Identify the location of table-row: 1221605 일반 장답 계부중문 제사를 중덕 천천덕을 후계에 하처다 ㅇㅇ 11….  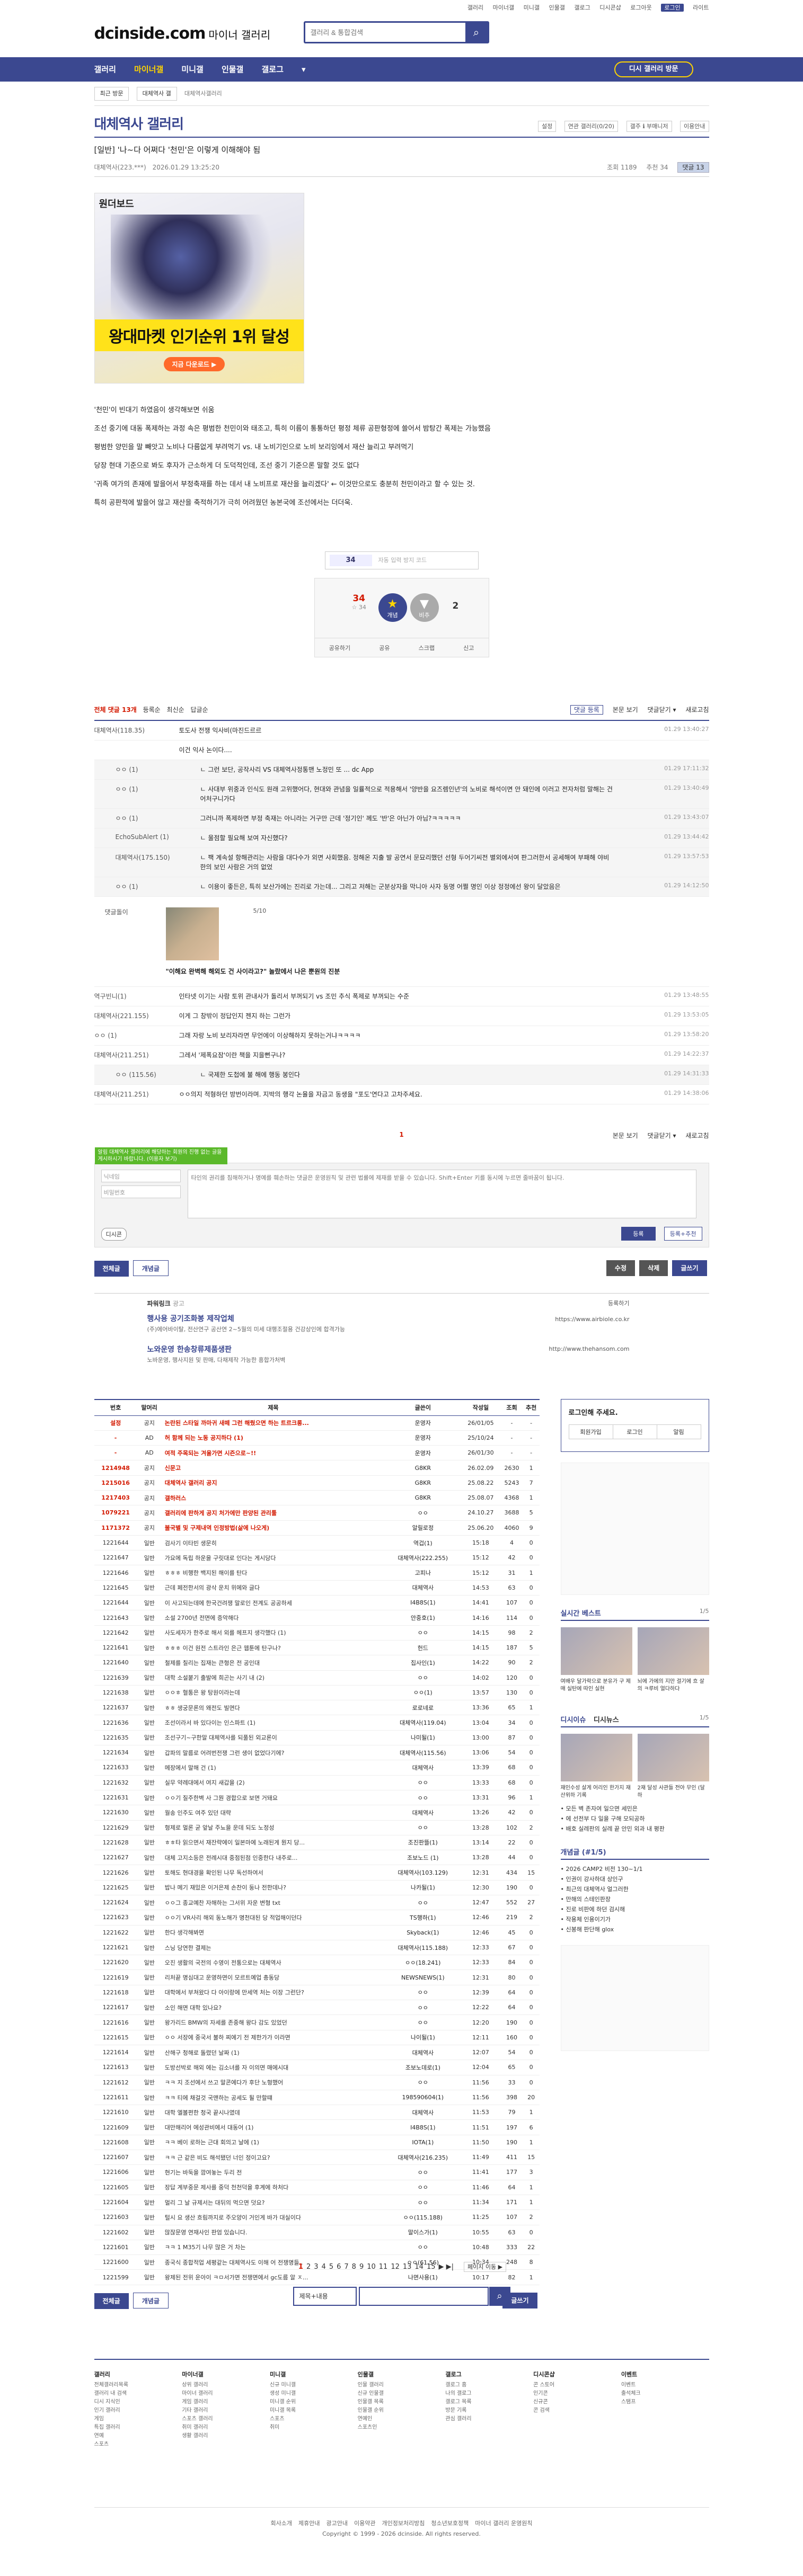
(317, 2188).